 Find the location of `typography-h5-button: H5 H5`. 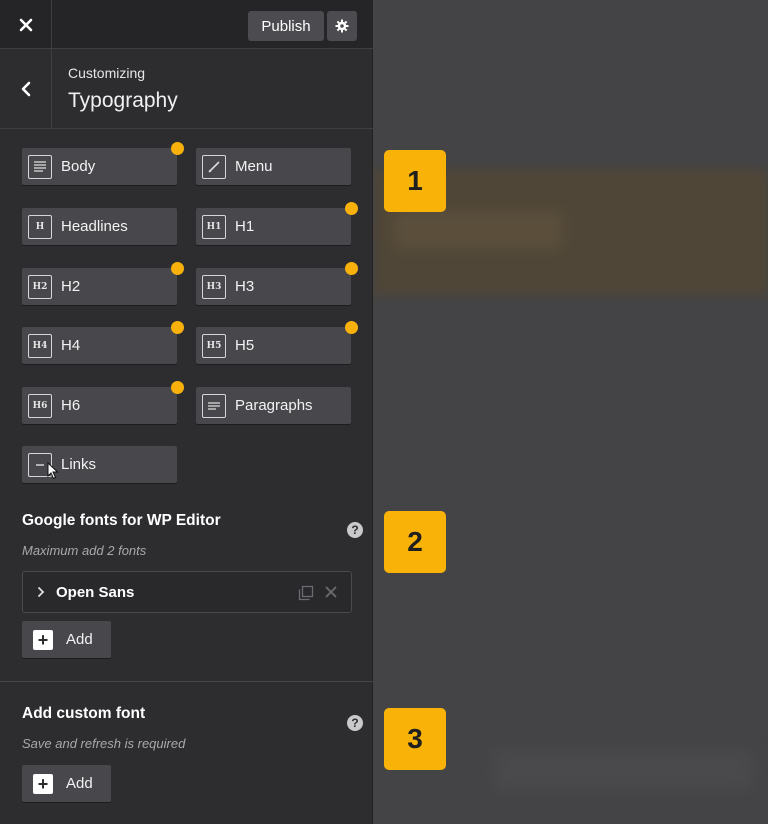

typography-h5-button: H5 H5 is located at coordinates (273, 345).